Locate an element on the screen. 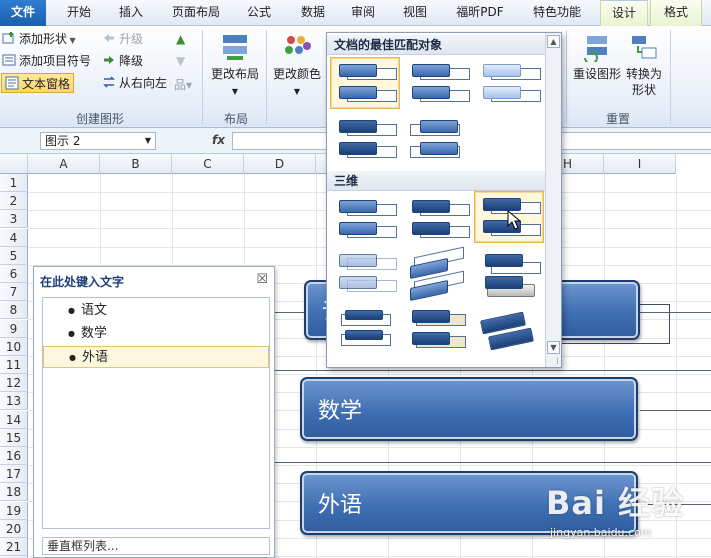 This screenshot has height=558, width=711. add-shape-button: 添加形状 ▼ is located at coordinates (39, 39).